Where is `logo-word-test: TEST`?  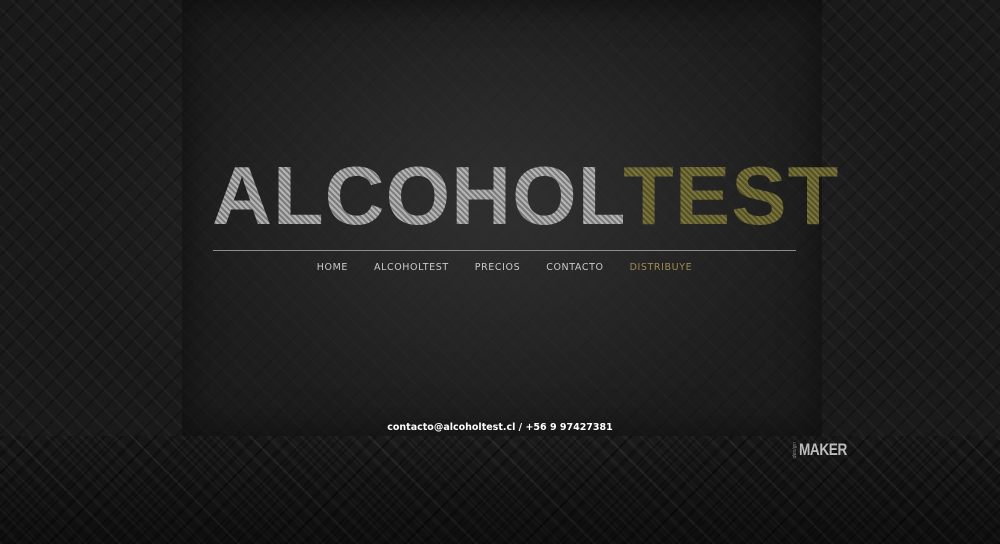
logo-word-test: TEST is located at coordinates (731, 195).